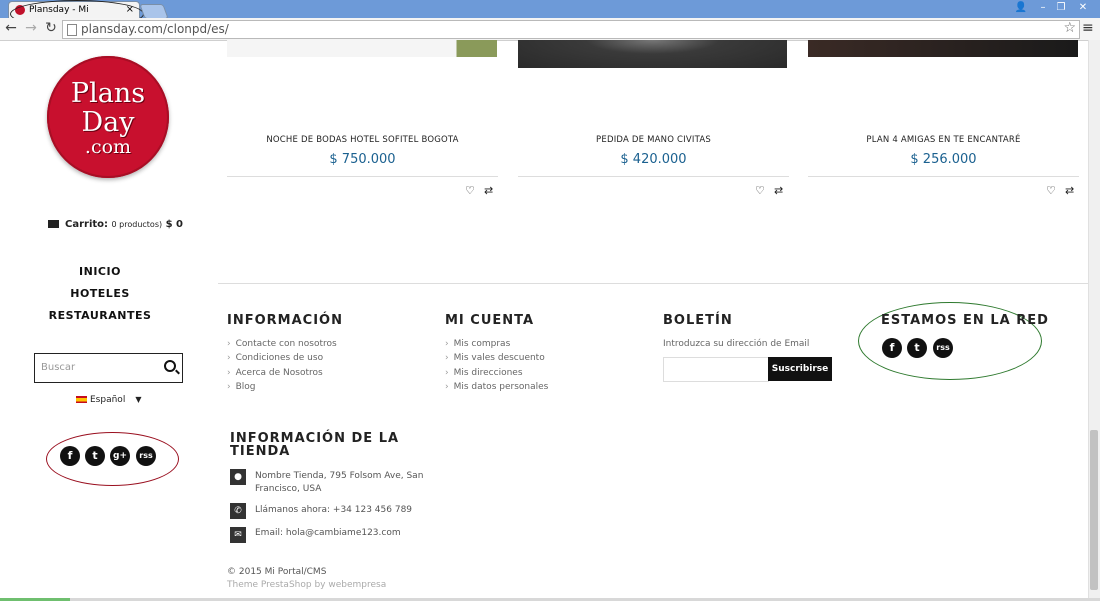 This screenshot has height=601, width=1100. I want to click on envelope-icon: ✉, so click(238, 535).